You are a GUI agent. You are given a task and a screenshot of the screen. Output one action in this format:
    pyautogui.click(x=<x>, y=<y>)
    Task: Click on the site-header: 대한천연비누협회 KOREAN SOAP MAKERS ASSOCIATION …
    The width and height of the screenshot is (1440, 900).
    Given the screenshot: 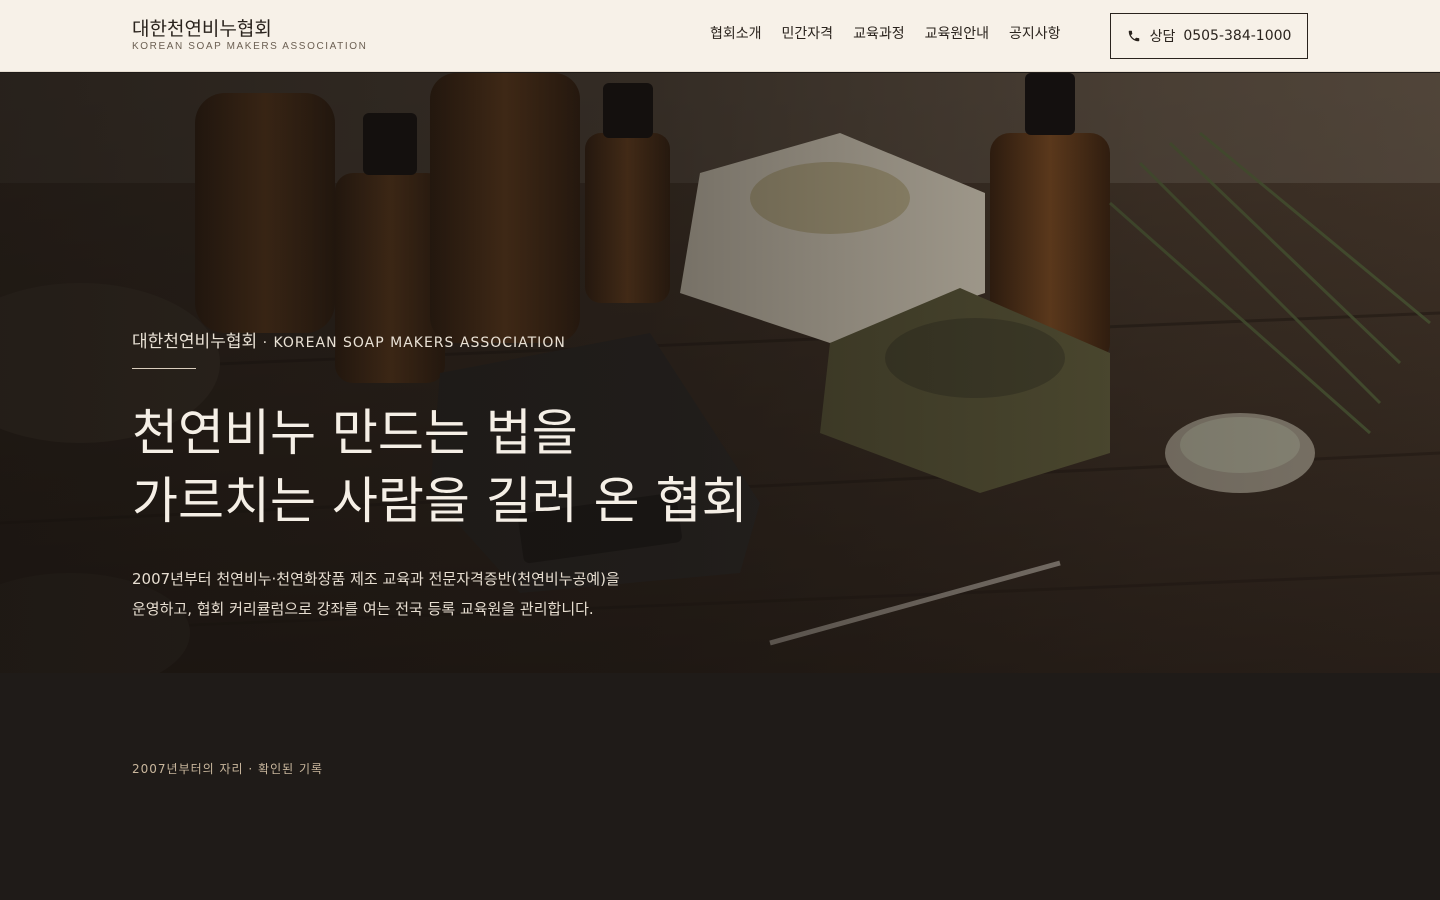 What is the action you would take?
    pyautogui.click(x=720, y=36)
    